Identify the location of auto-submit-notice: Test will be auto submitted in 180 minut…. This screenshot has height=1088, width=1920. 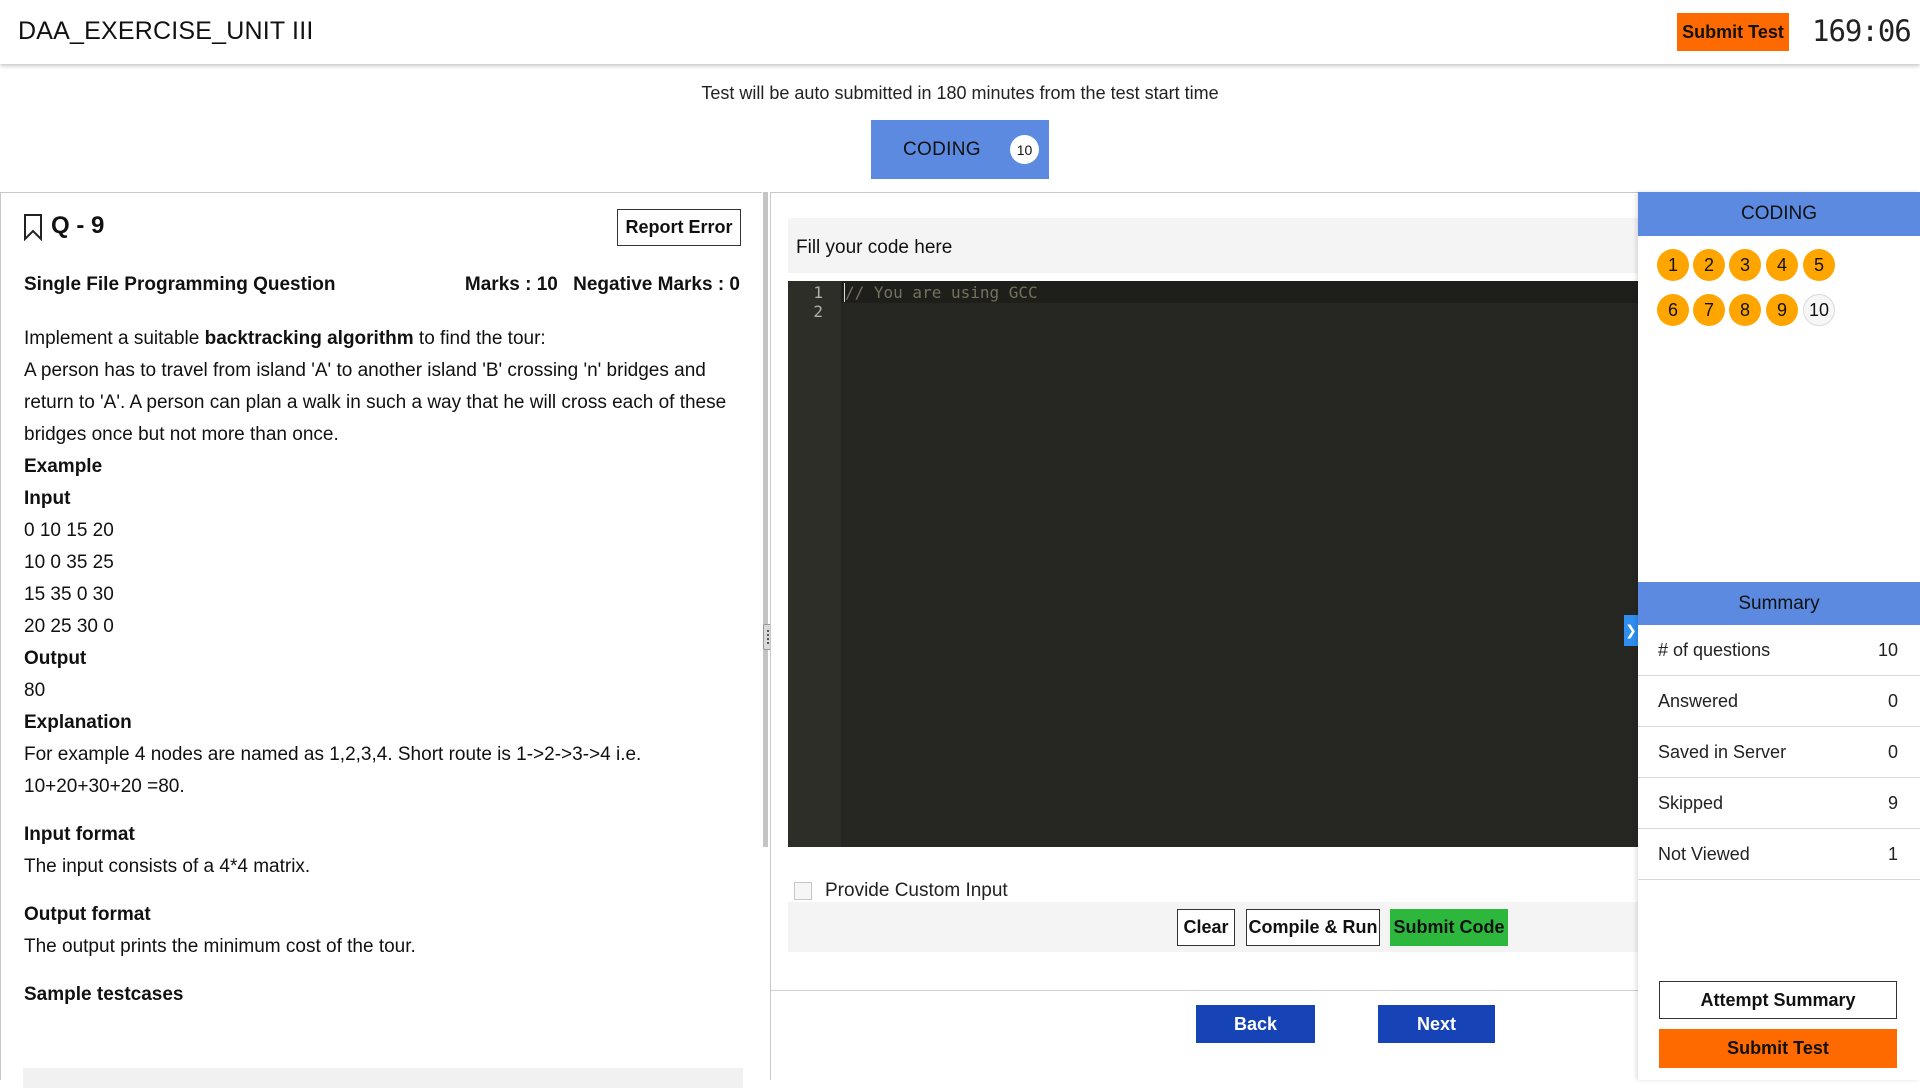
(960, 93).